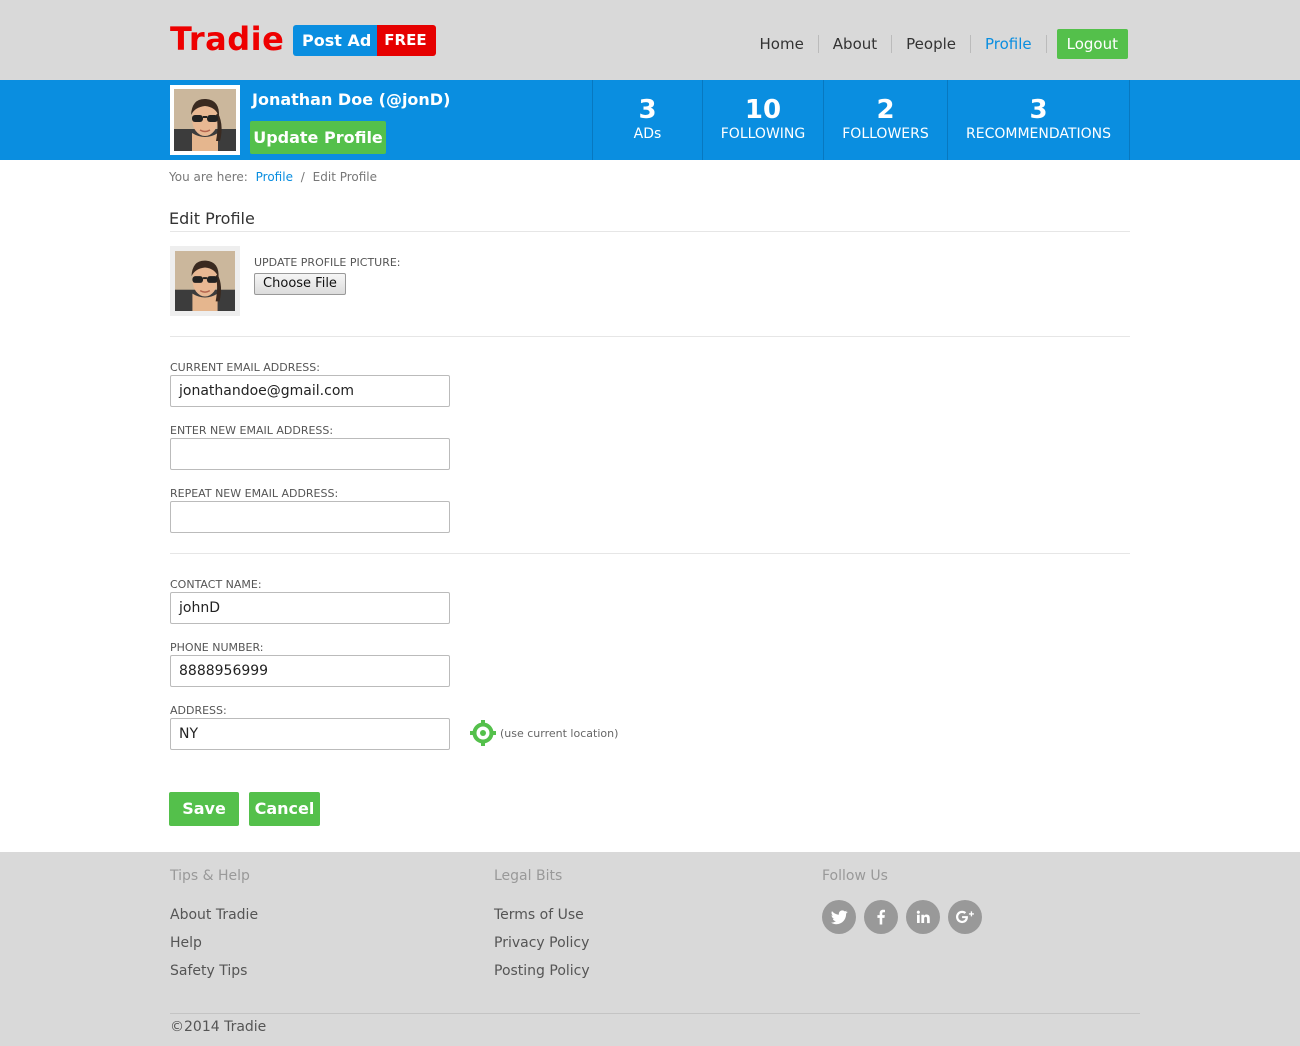  What do you see at coordinates (310, 734) in the screenshot?
I see `address-field: NY` at bounding box center [310, 734].